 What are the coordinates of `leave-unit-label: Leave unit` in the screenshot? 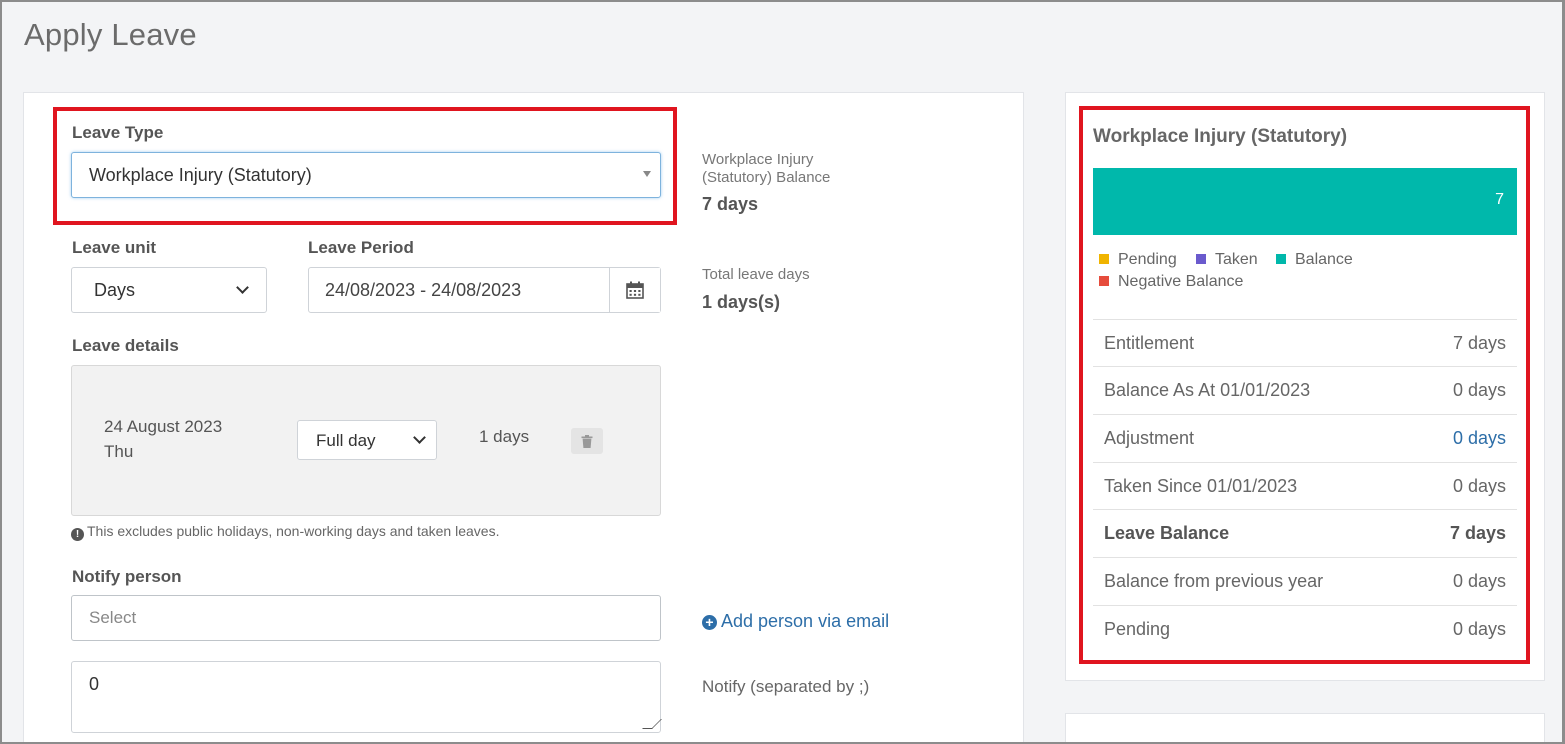 It's located at (114, 247).